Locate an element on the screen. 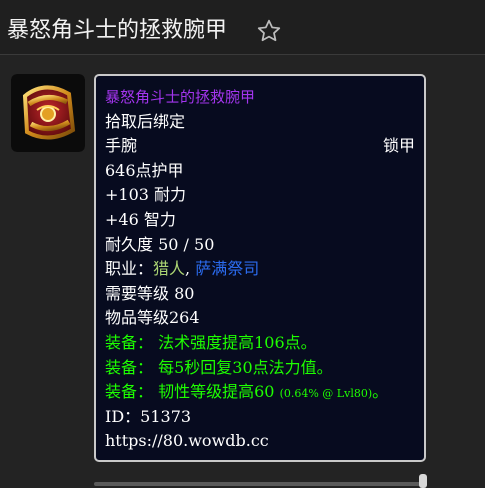 This screenshot has width=485, height=488. class-shaman-link: 萨满祭司 is located at coordinates (227, 268).